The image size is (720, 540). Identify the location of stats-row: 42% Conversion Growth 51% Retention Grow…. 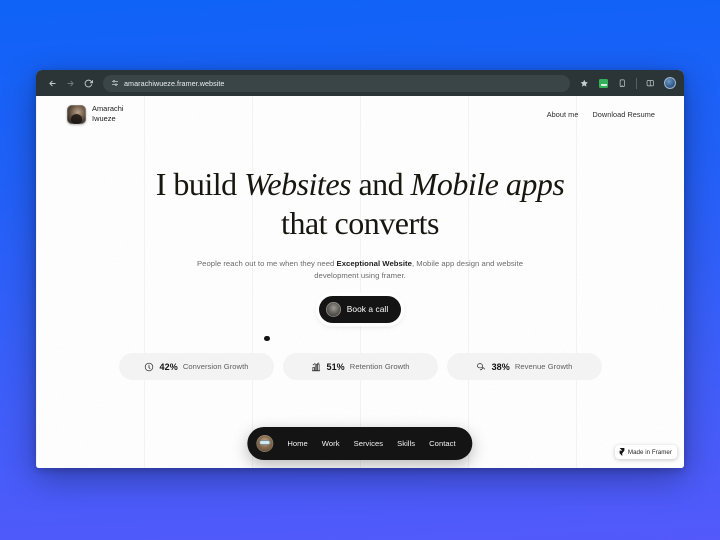
(360, 367).